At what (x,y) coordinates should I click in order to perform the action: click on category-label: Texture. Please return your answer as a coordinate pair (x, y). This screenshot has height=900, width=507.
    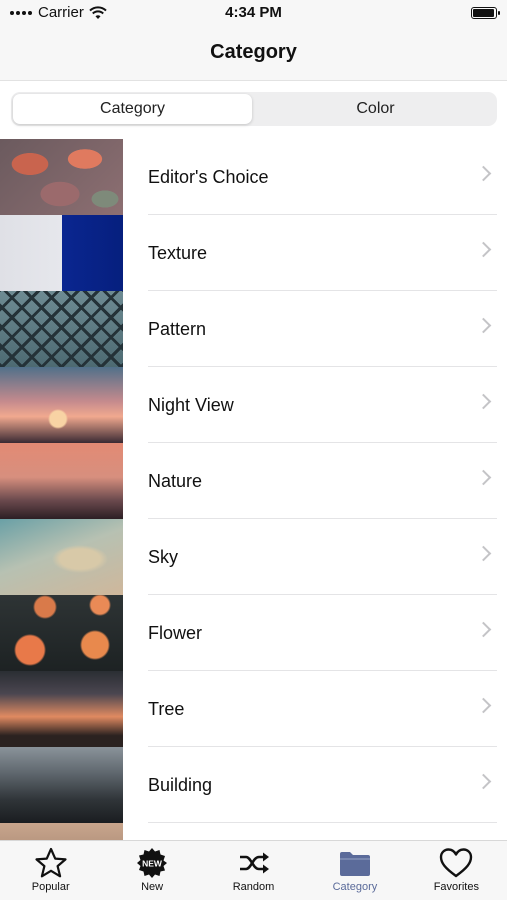
    Looking at the image, I should click on (178, 253).